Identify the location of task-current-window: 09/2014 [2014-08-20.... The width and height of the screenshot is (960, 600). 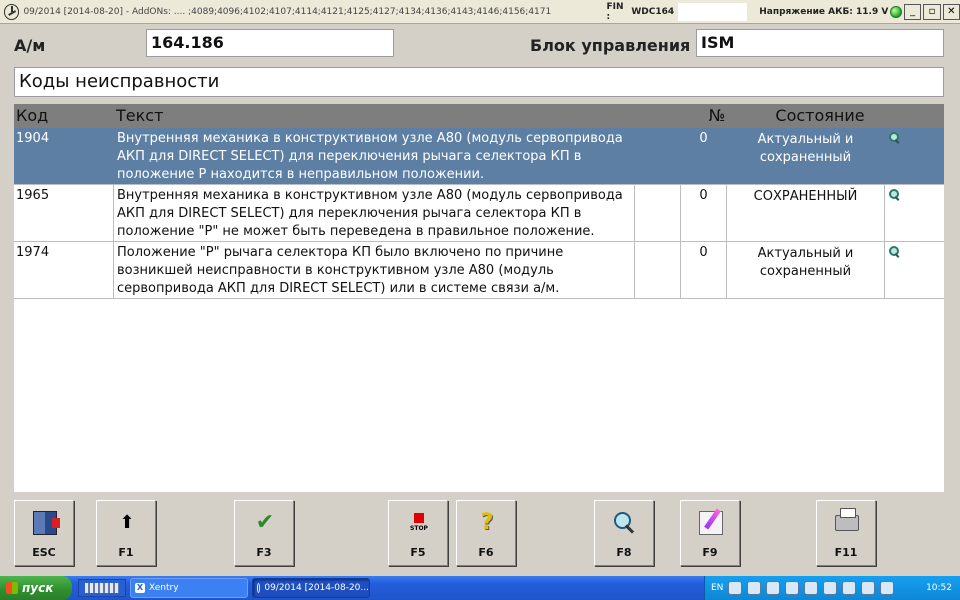
(311, 588).